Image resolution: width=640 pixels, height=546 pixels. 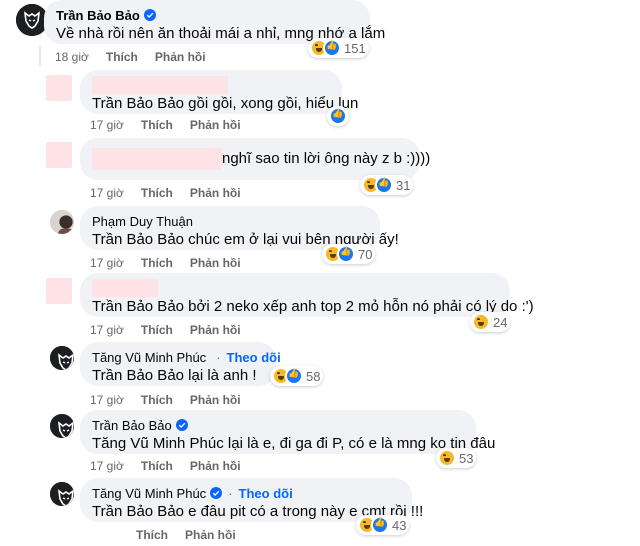 I want to click on reaction-summary: 31, so click(x=387, y=185).